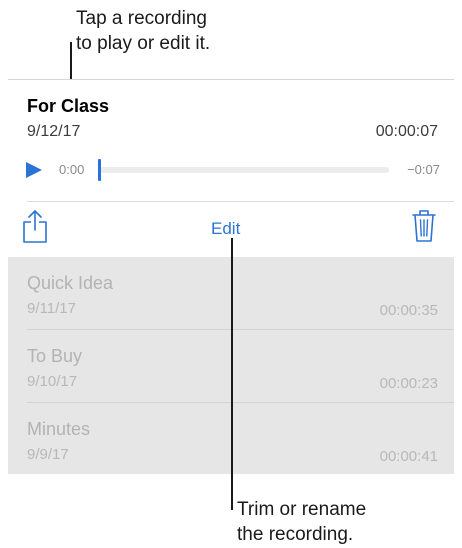 This screenshot has width=462, height=548. What do you see at coordinates (143, 43) in the screenshot?
I see `callout-line: to play or edit it.` at bounding box center [143, 43].